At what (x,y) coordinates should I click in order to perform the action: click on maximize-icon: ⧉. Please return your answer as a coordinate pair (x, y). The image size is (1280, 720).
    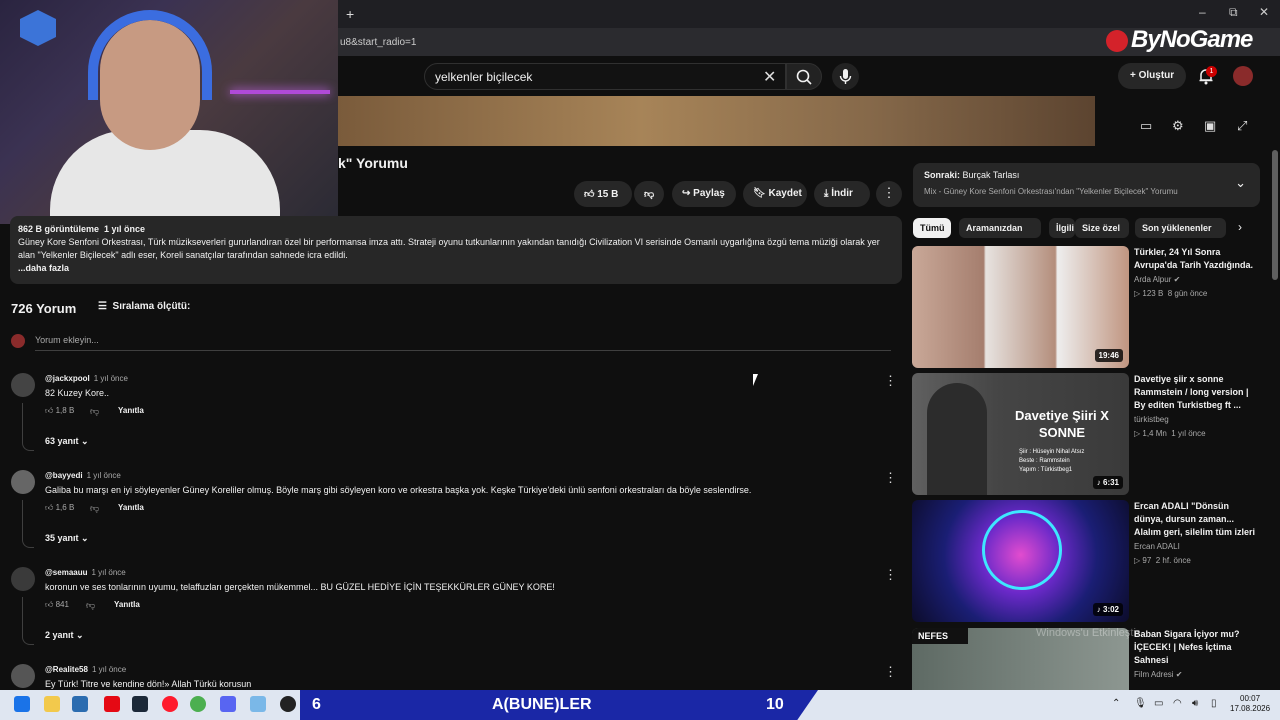
    Looking at the image, I should click on (1233, 12).